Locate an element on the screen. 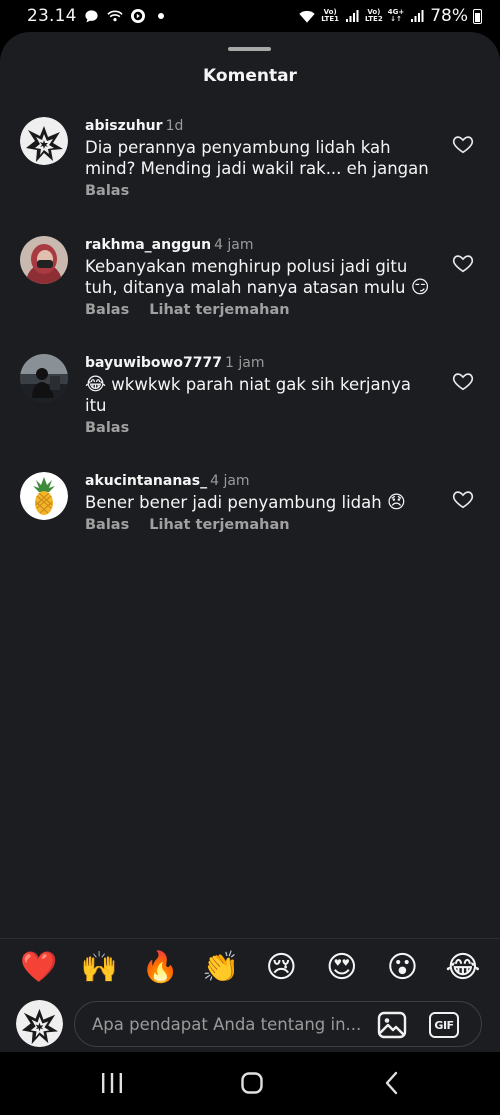 The width and height of the screenshot is (500, 1115). recent-apps-icon is located at coordinates (112, 1083).